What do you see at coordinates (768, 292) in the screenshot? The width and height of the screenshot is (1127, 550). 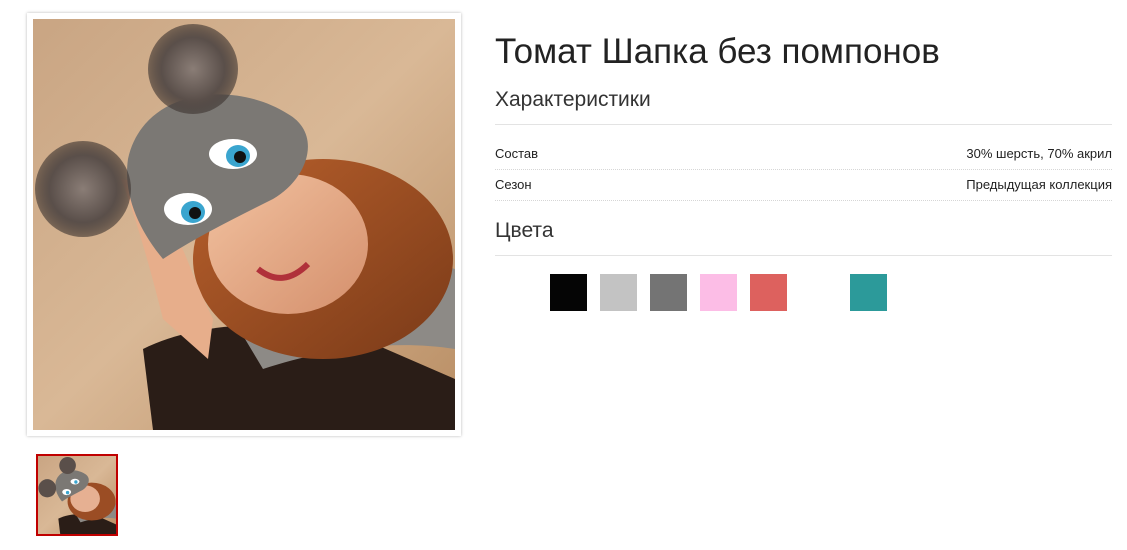 I see `color-swatch-coral` at bounding box center [768, 292].